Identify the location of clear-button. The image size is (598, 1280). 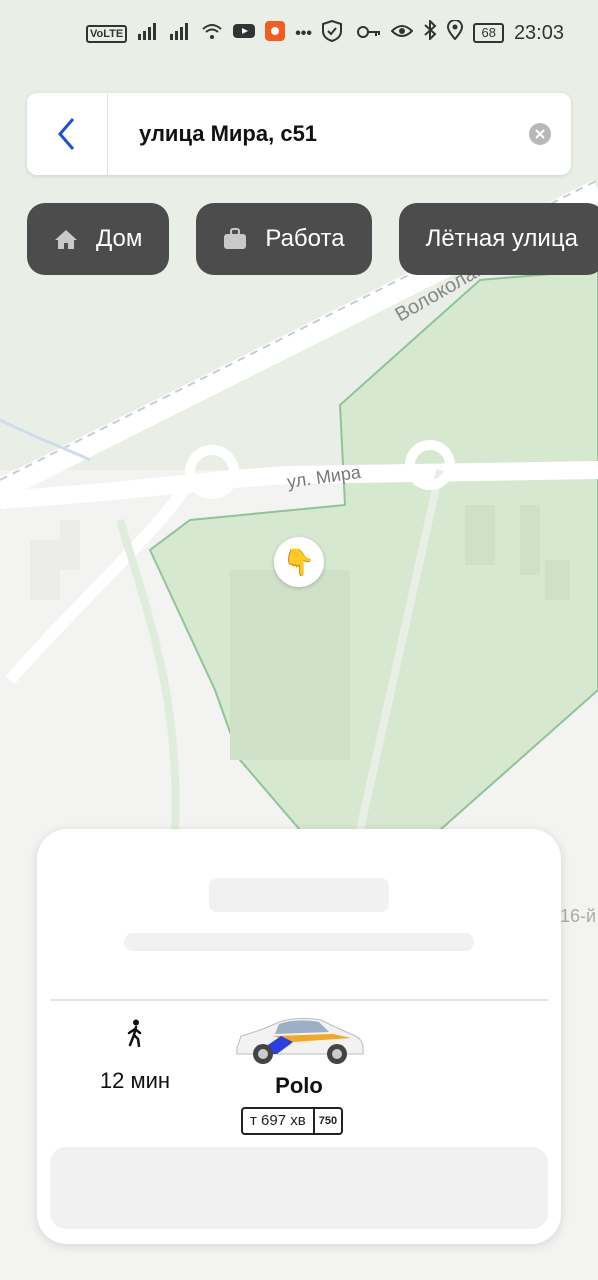
(540, 134).